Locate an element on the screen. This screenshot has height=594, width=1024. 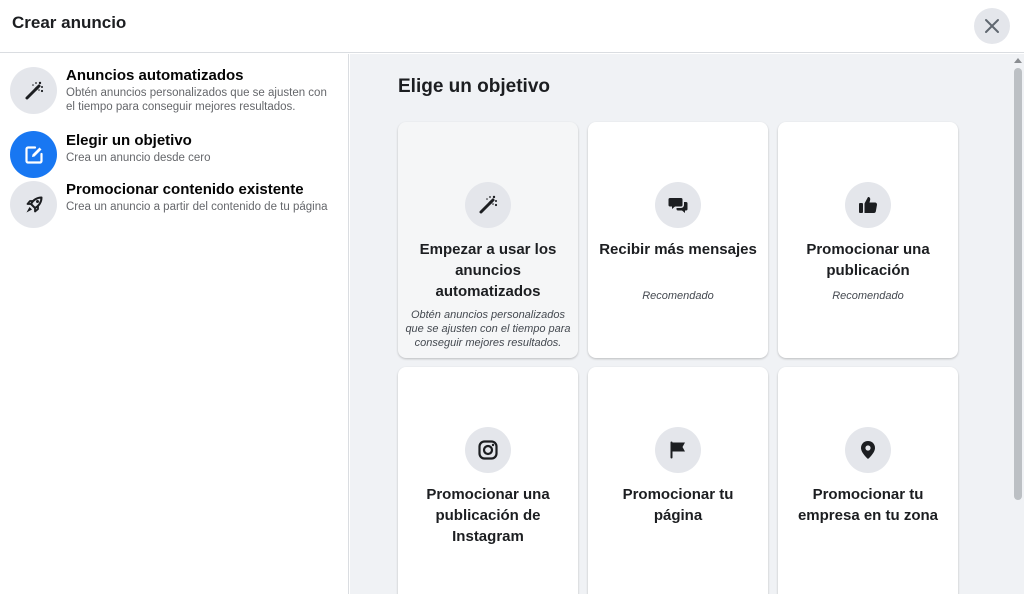
thumbs-up-icon is located at coordinates (868, 205).